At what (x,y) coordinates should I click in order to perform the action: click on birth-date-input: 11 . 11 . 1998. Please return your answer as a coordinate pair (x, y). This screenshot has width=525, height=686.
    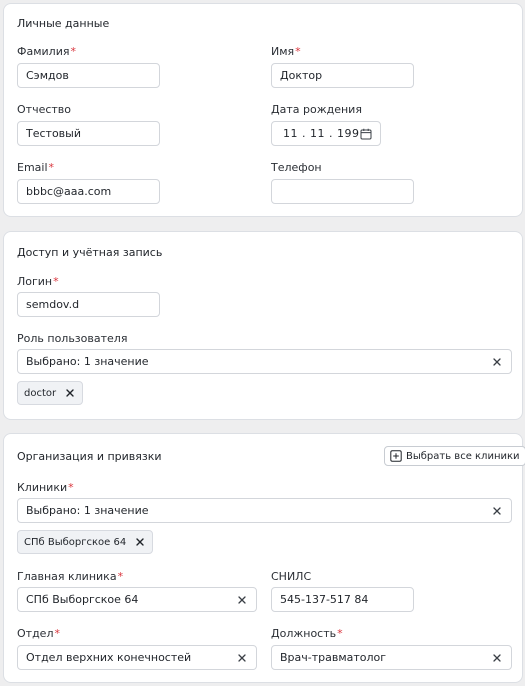
    Looking at the image, I should click on (326, 133).